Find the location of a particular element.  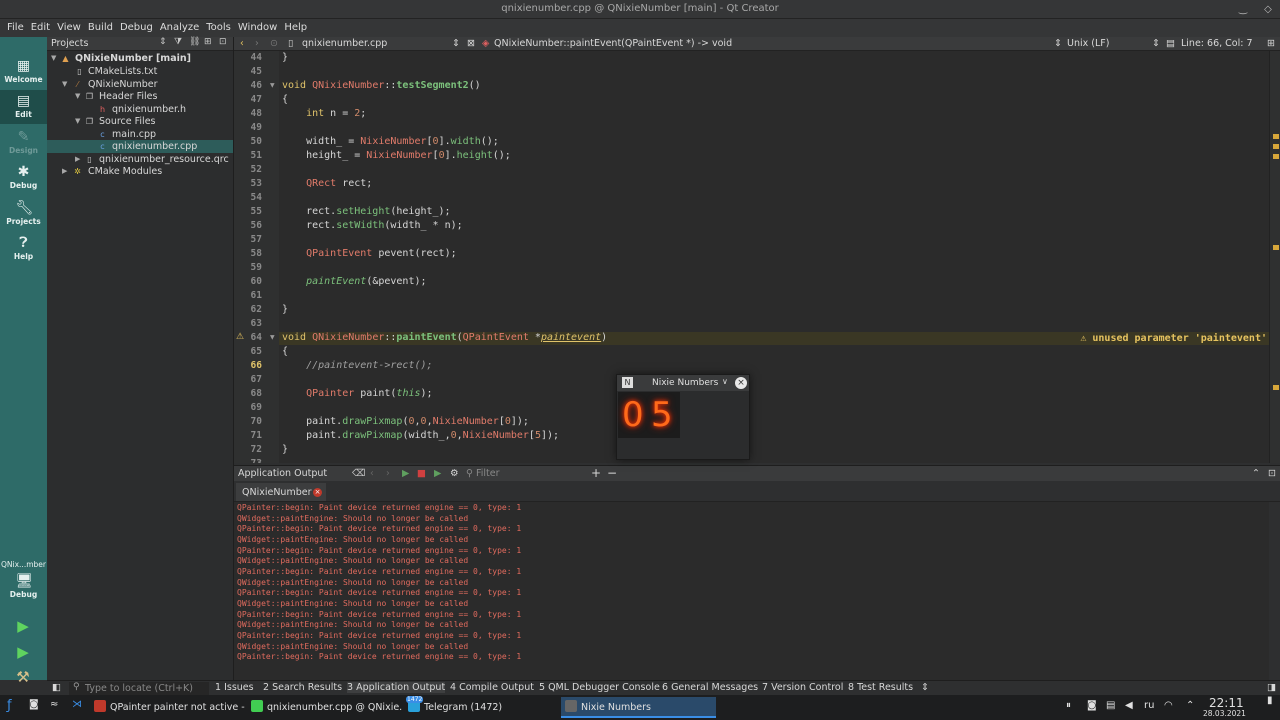

line-ending-dropdown-icon: ⇕ is located at coordinates (1156, 43).